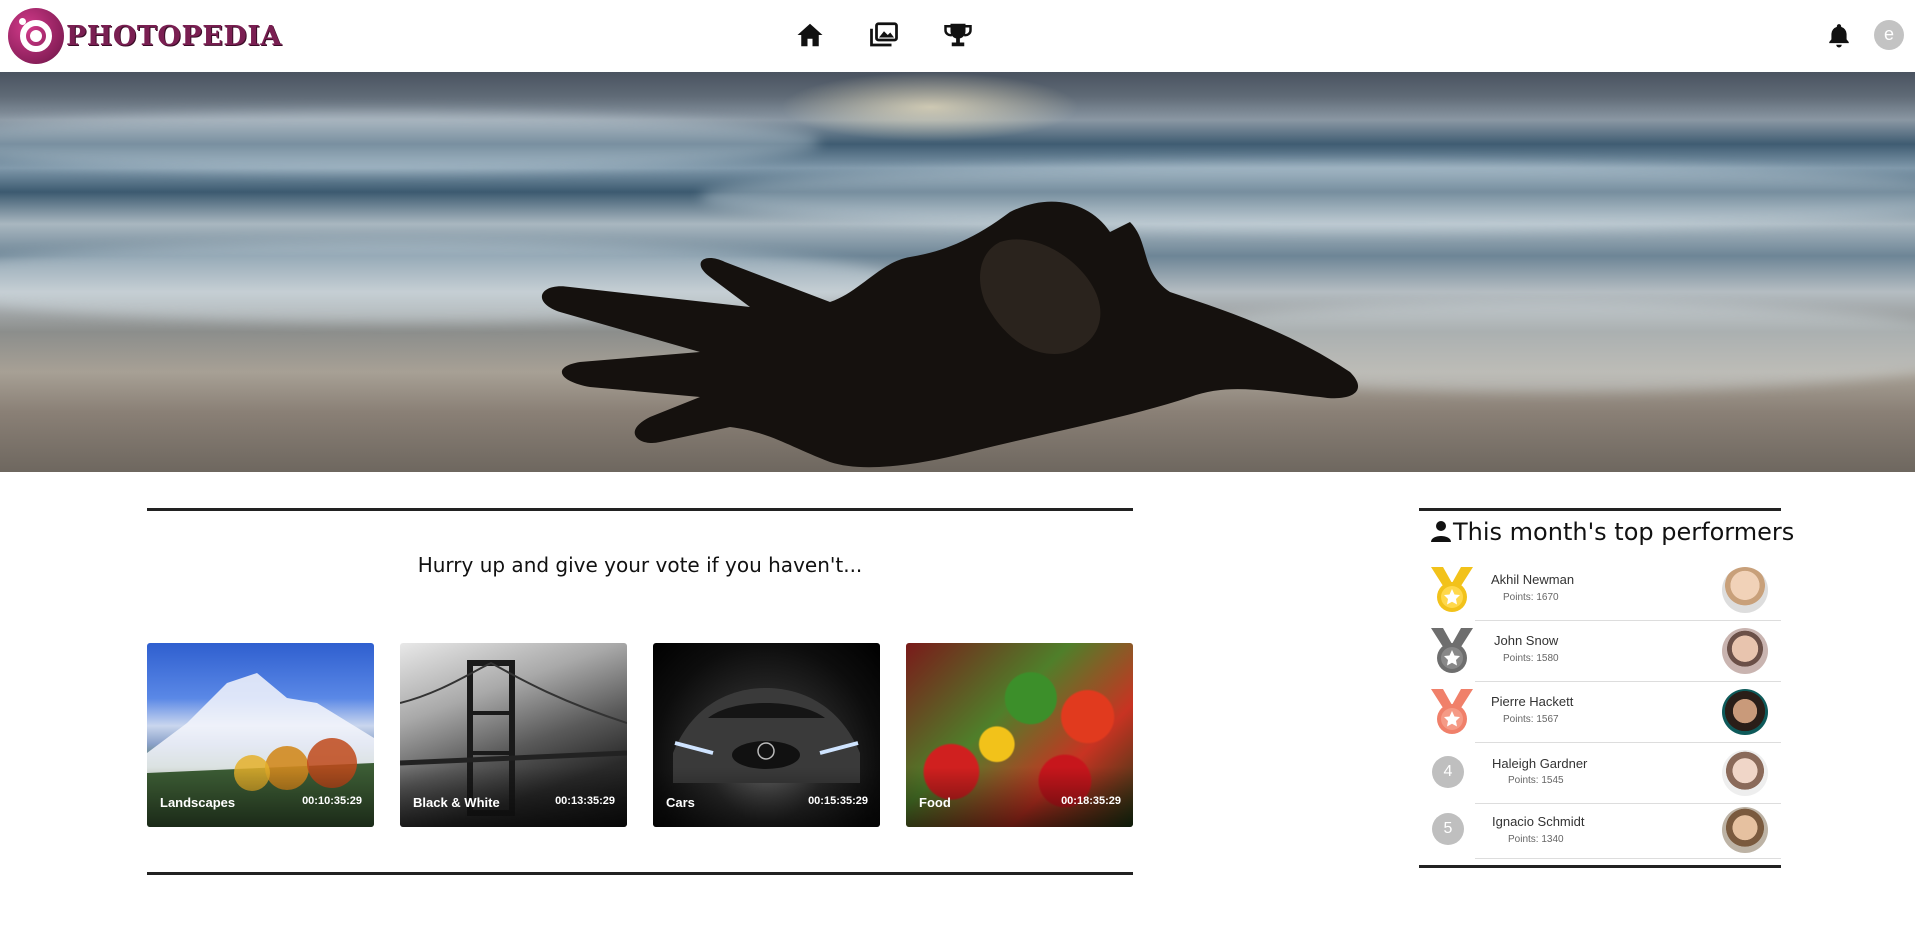  I want to click on contest-timer: 00:15:35:29, so click(838, 801).